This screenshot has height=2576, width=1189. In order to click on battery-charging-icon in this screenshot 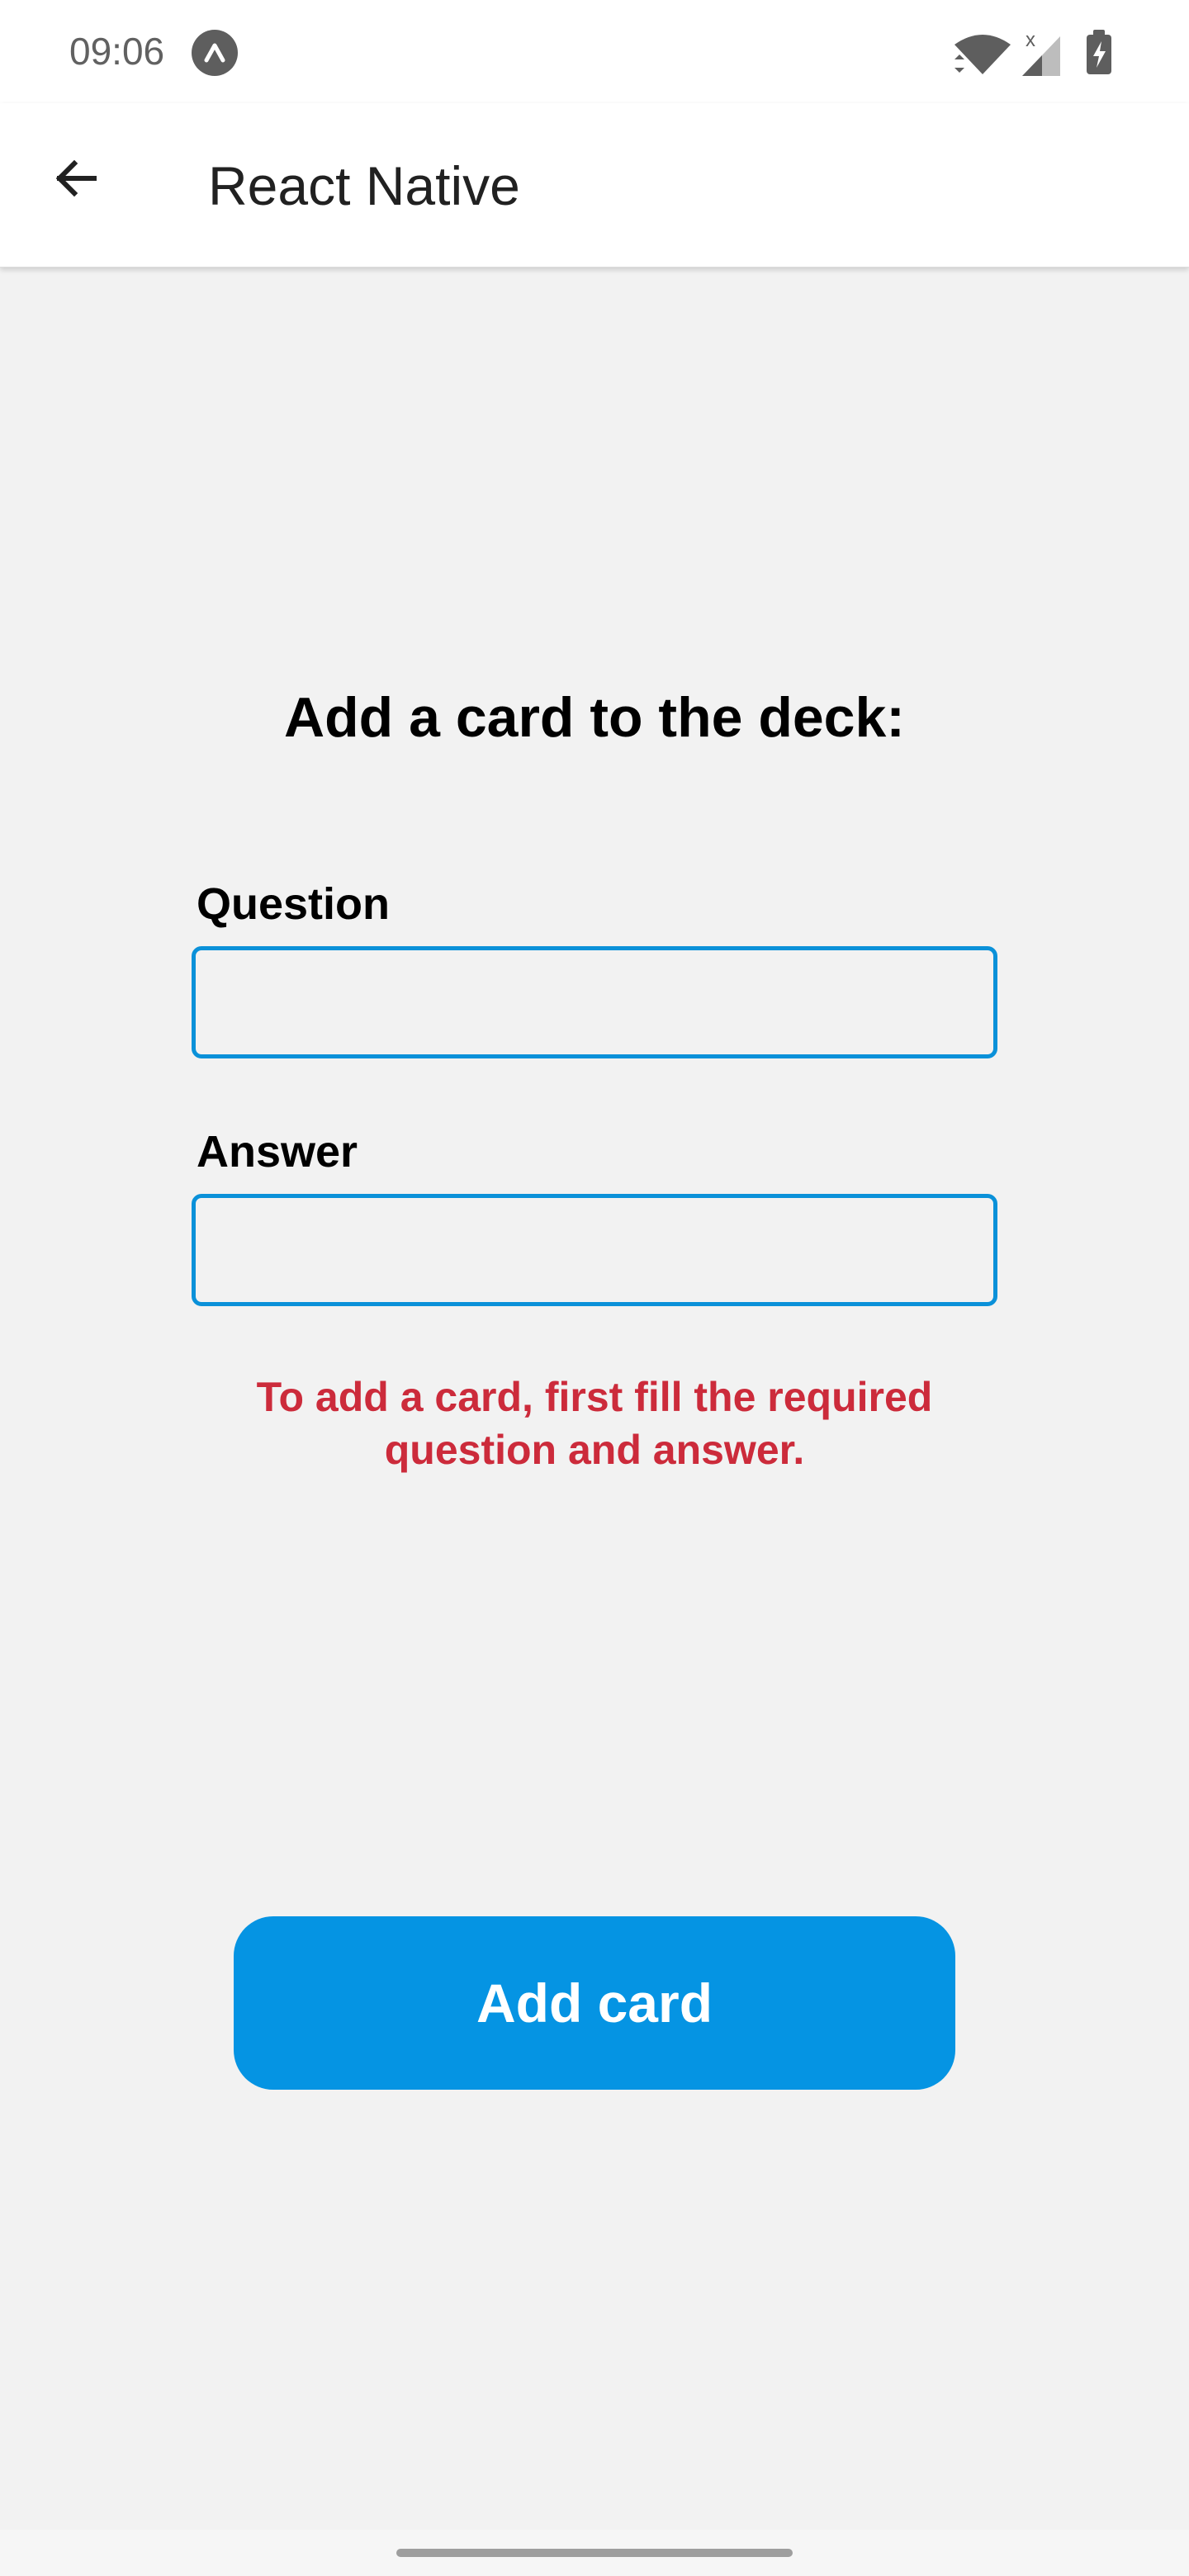, I will do `click(1099, 52)`.